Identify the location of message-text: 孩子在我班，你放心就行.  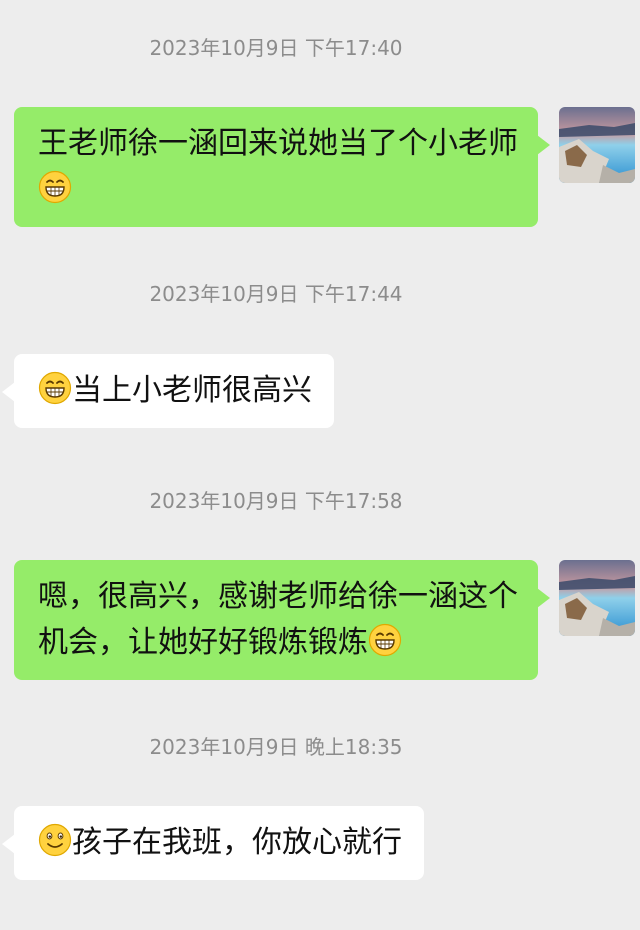
(237, 842).